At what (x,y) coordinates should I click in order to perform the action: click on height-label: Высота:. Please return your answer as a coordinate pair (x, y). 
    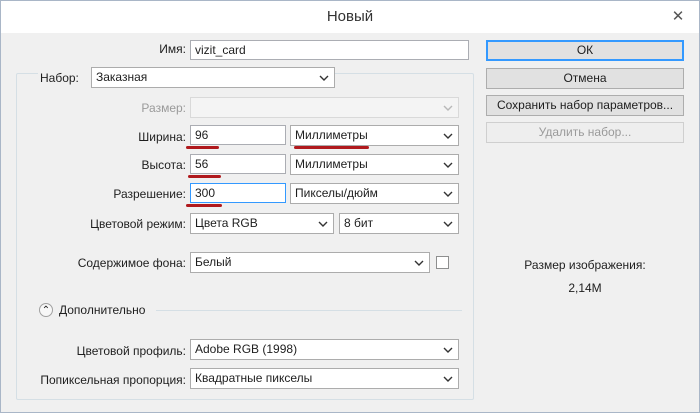
    Looking at the image, I should click on (163, 165).